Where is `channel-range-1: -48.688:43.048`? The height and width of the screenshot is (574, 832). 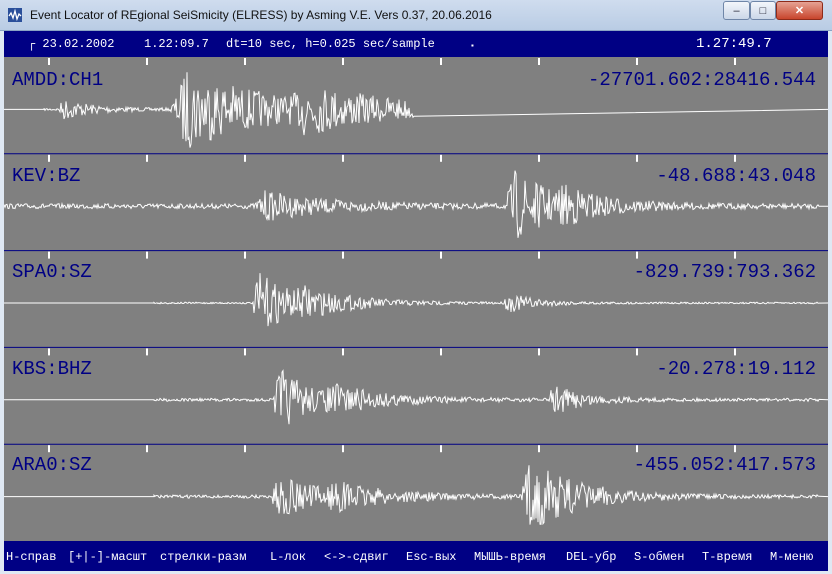
channel-range-1: -48.688:43.048 is located at coordinates (736, 176).